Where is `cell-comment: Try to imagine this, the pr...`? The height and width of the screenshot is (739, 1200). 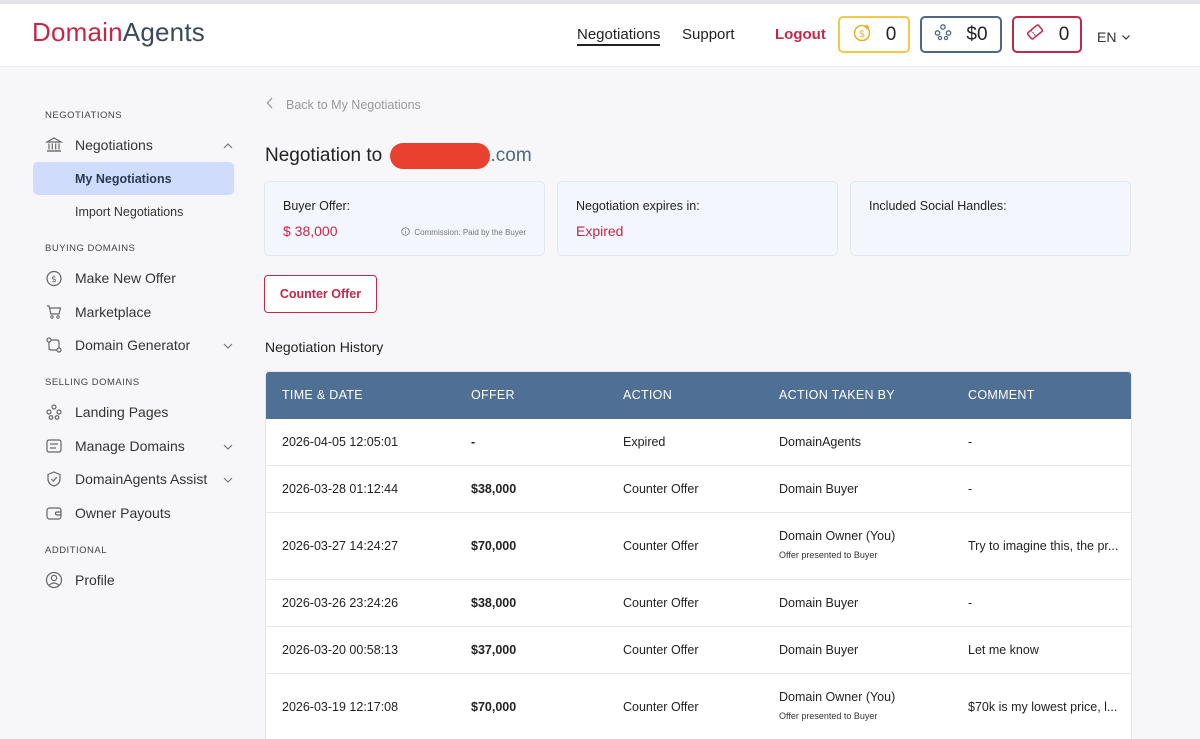
cell-comment: Try to imagine this, the pr... is located at coordinates (1043, 546).